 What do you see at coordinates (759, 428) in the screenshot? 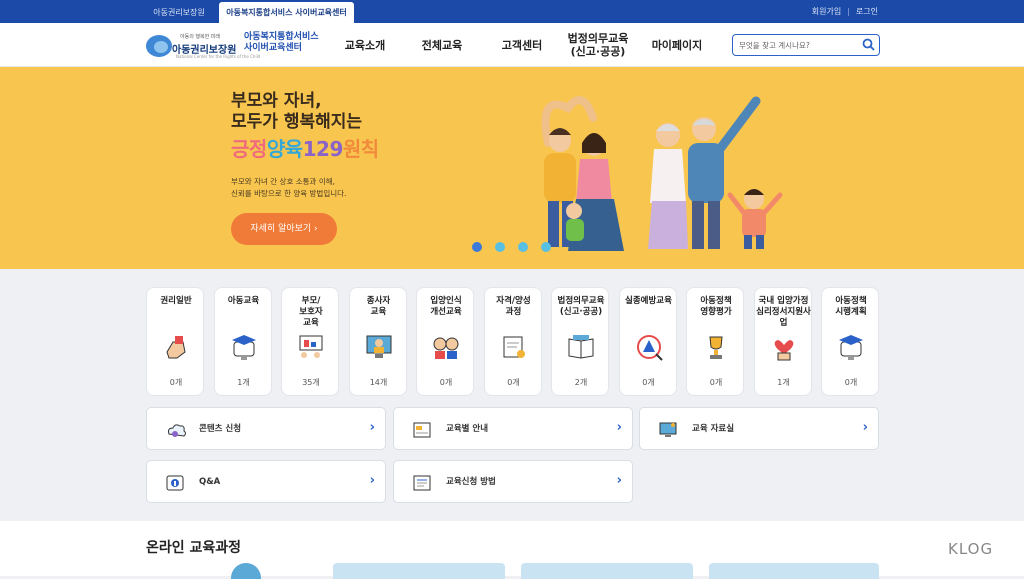
I see `service-card: 교육 자료실 ›` at bounding box center [759, 428].